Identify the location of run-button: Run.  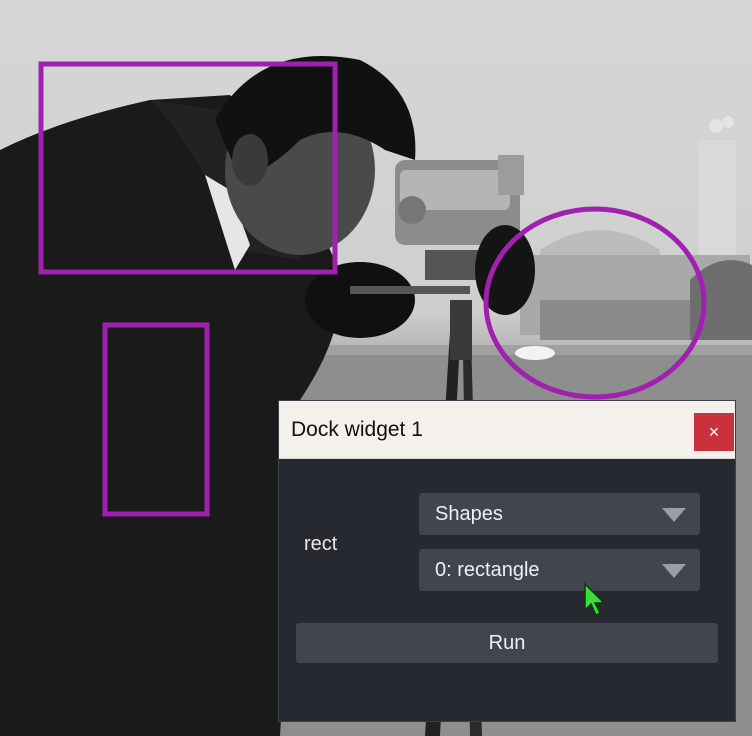
(507, 643).